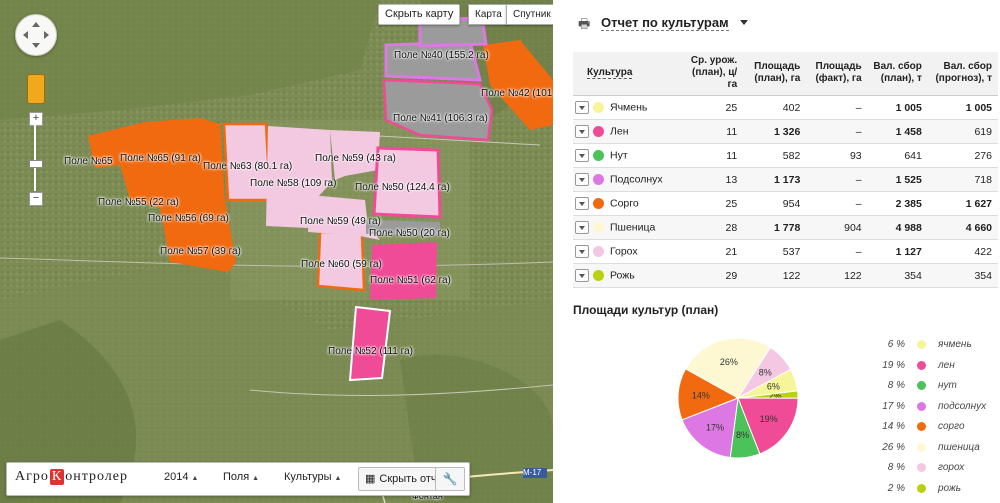 The height and width of the screenshot is (503, 1000). I want to click on hide-map-button: Скрыть карту, so click(419, 14).